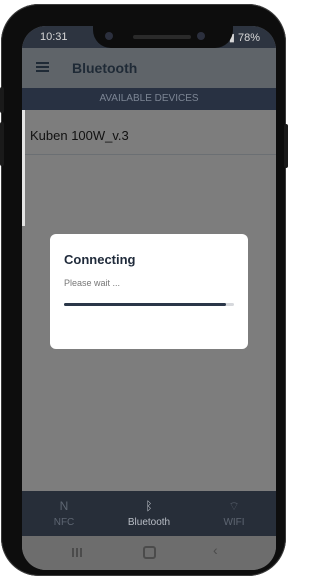 Image resolution: width=320 pixels, height=577 pixels. Describe the element at coordinates (248, 38) in the screenshot. I see `battery-percent: 78%` at that location.